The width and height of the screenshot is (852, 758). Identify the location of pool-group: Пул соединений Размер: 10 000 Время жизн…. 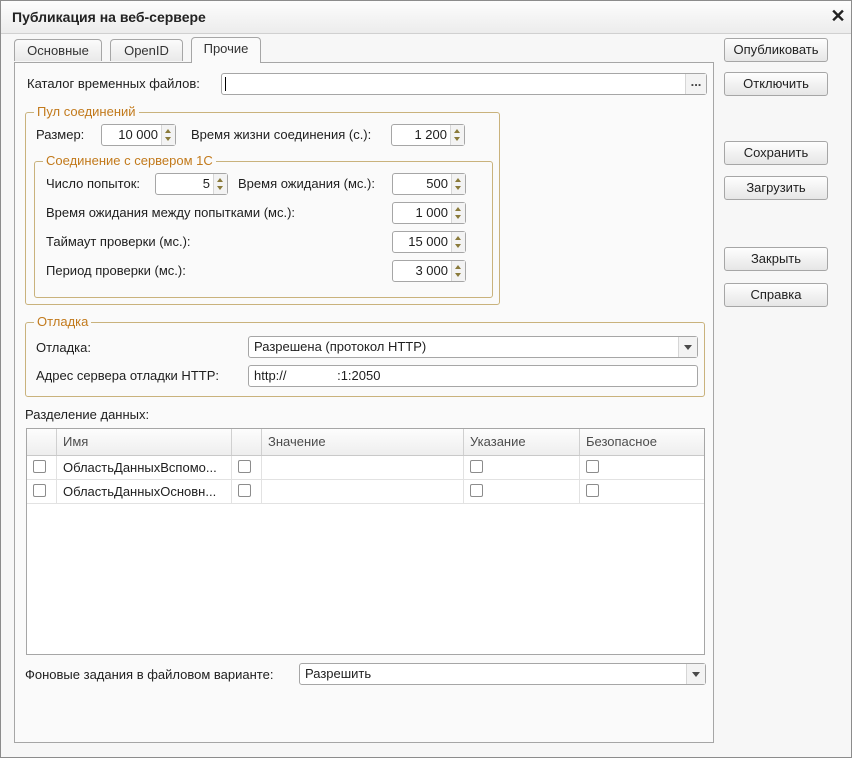
(262, 204).